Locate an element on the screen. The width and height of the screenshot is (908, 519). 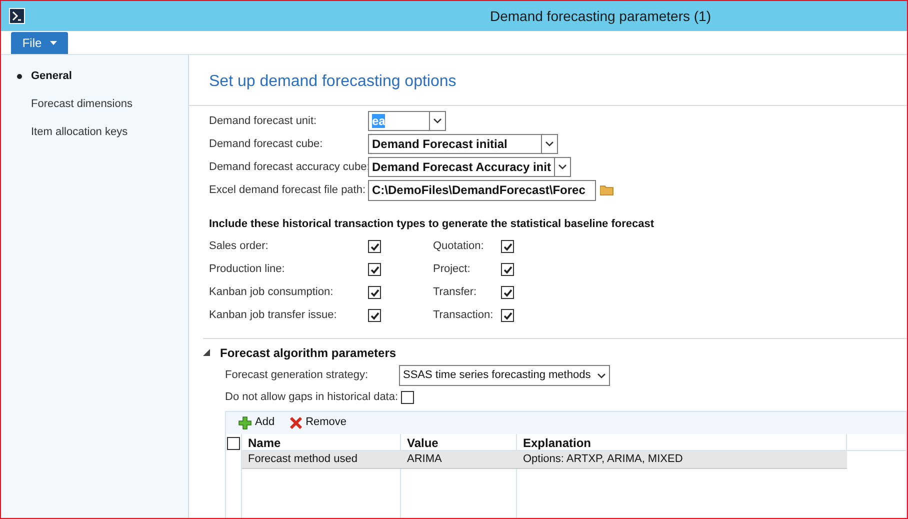
checkbox-label: Sales order: is located at coordinates (239, 246).